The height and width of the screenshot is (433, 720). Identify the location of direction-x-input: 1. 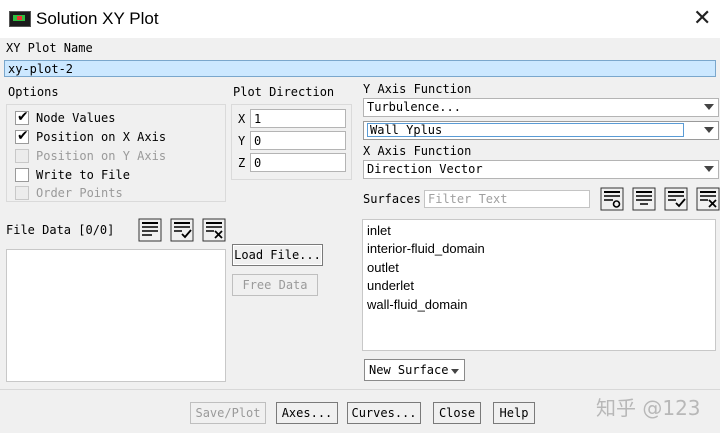
(298, 118).